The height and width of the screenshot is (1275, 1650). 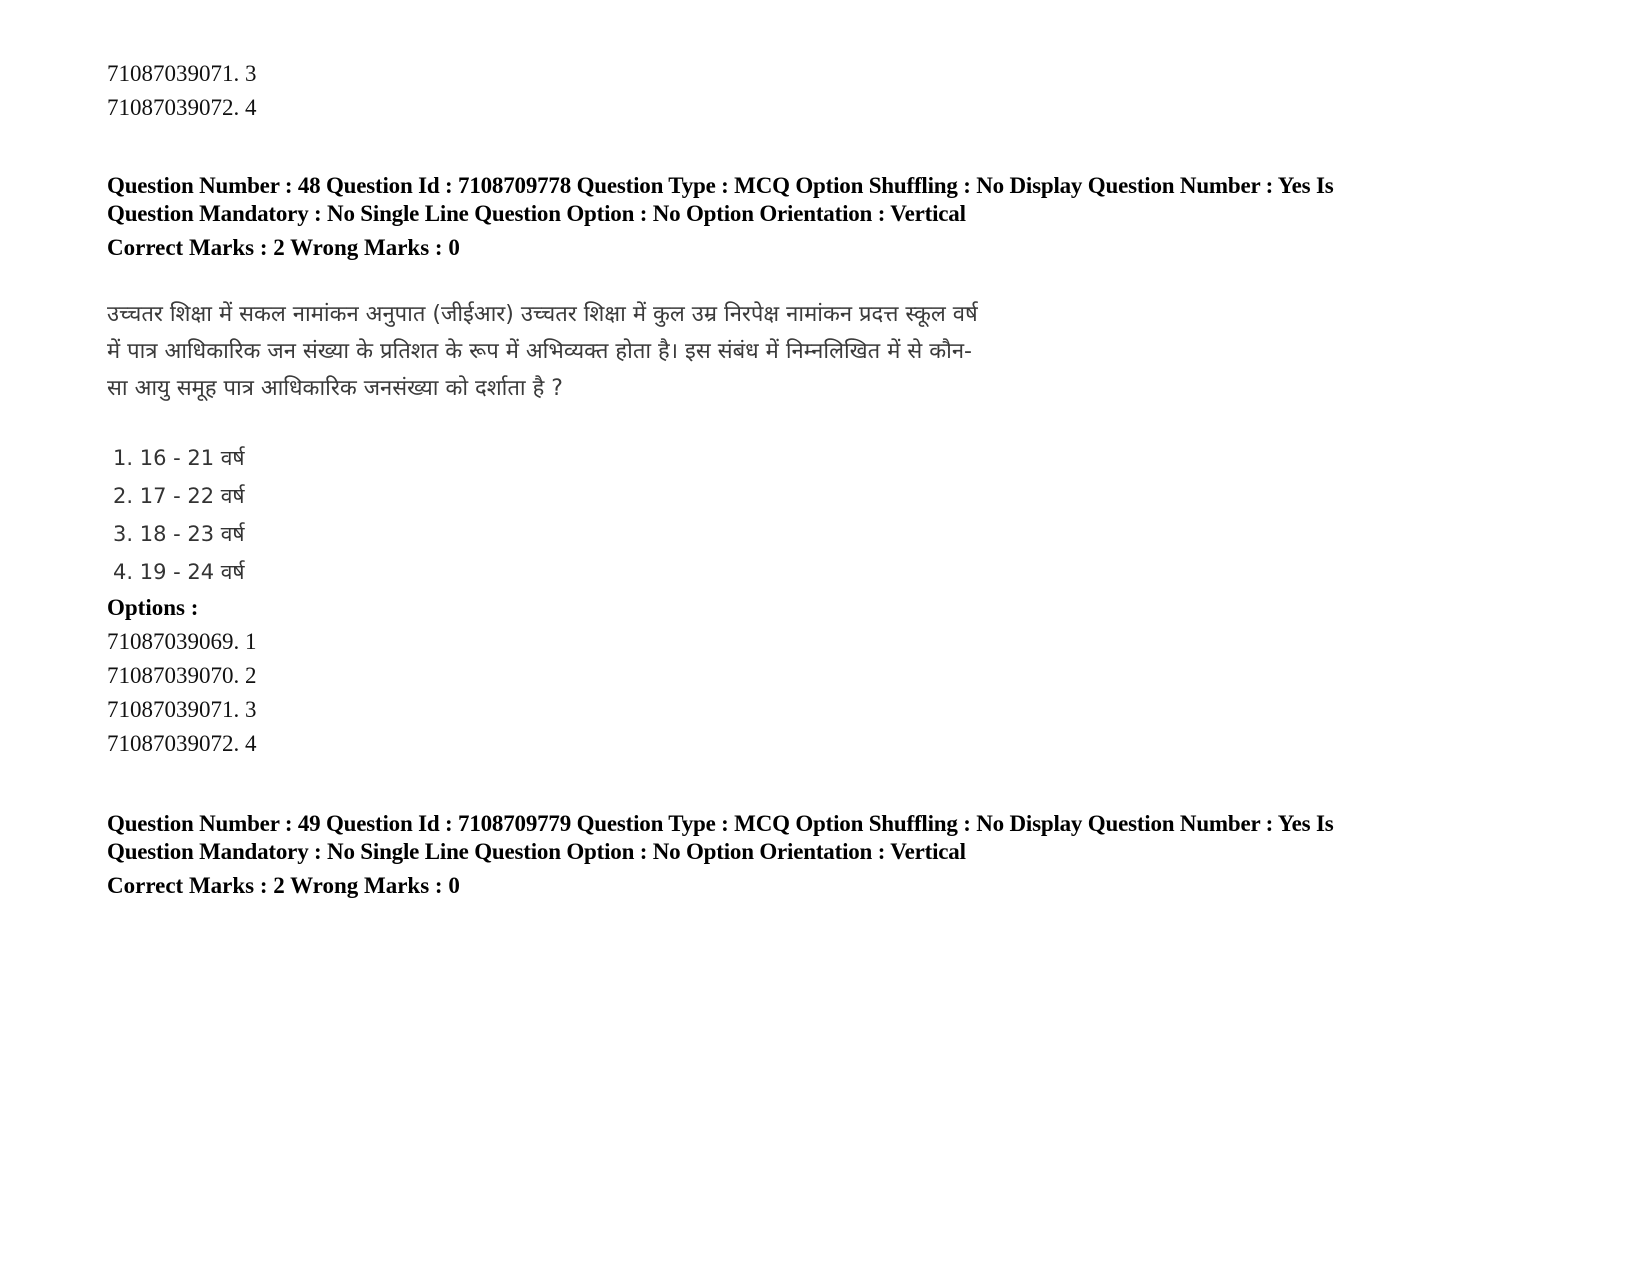 I want to click on option-row: 71087039070. 2, so click(x=182, y=675).